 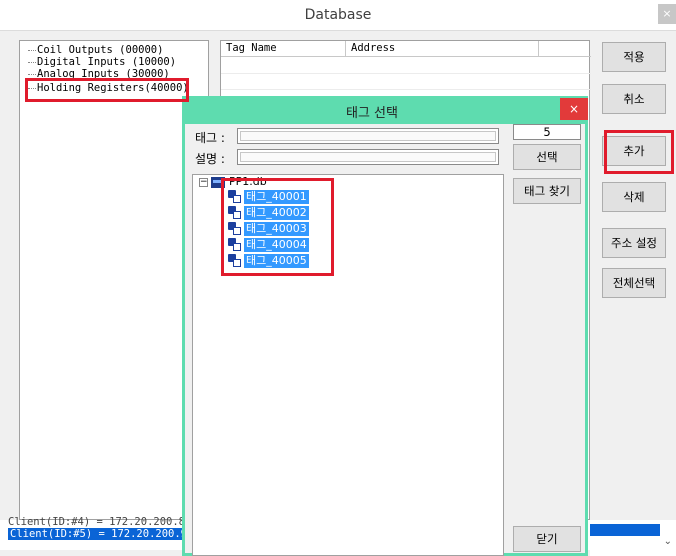 What do you see at coordinates (633, 538) in the screenshot?
I see `log-scrollbar: ⌄` at bounding box center [633, 538].